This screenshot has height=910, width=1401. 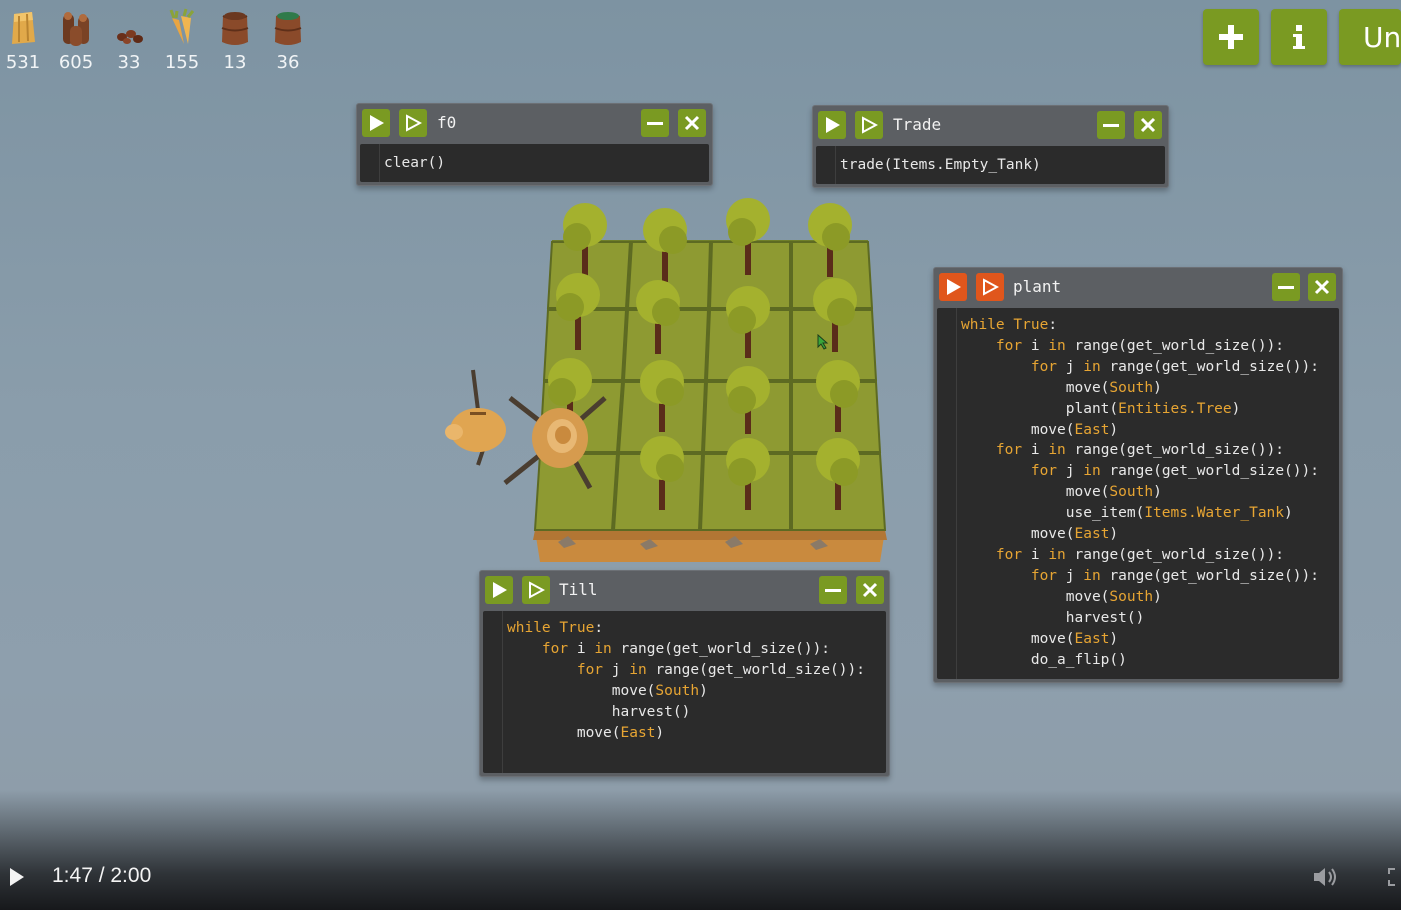 I want to click on code-window-trade: Trade trade(Items.Empty_Tank), so click(x=990, y=146).